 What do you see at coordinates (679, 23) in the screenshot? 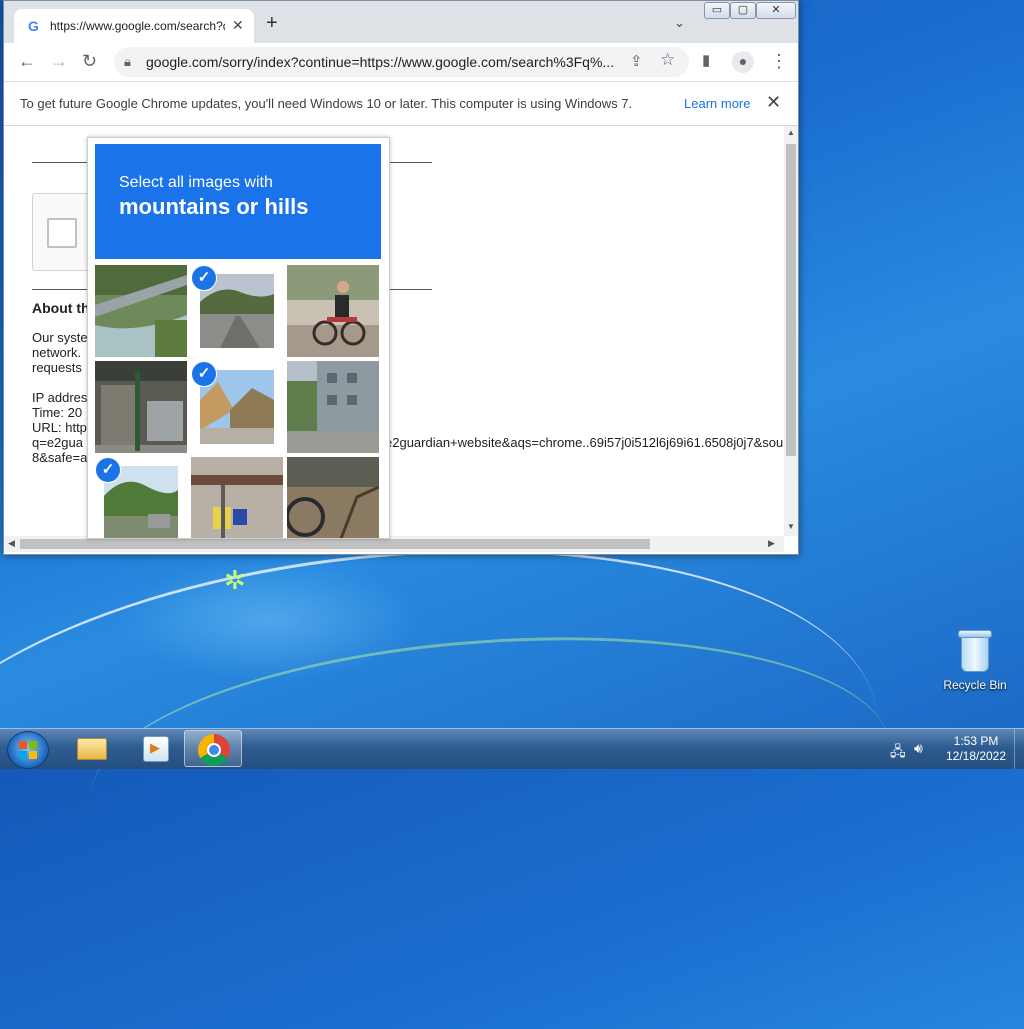
I see `tab-search-icon: ⌄` at bounding box center [679, 23].